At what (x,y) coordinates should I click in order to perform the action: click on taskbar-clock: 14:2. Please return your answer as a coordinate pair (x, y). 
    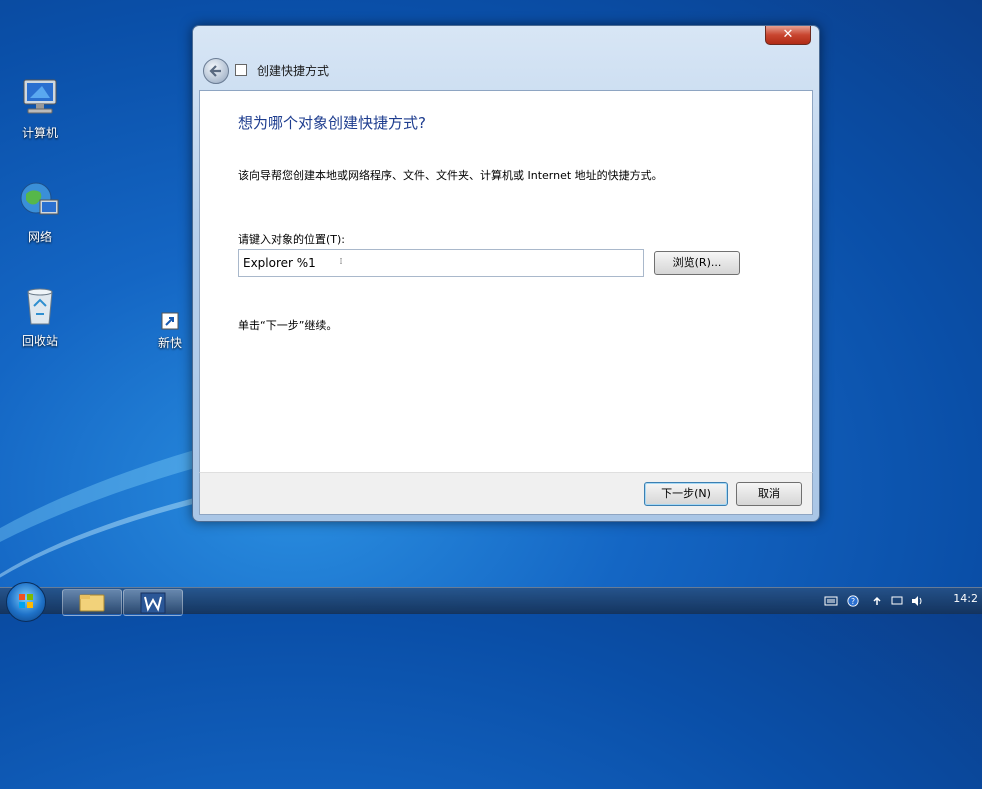
    Looking at the image, I should click on (965, 598).